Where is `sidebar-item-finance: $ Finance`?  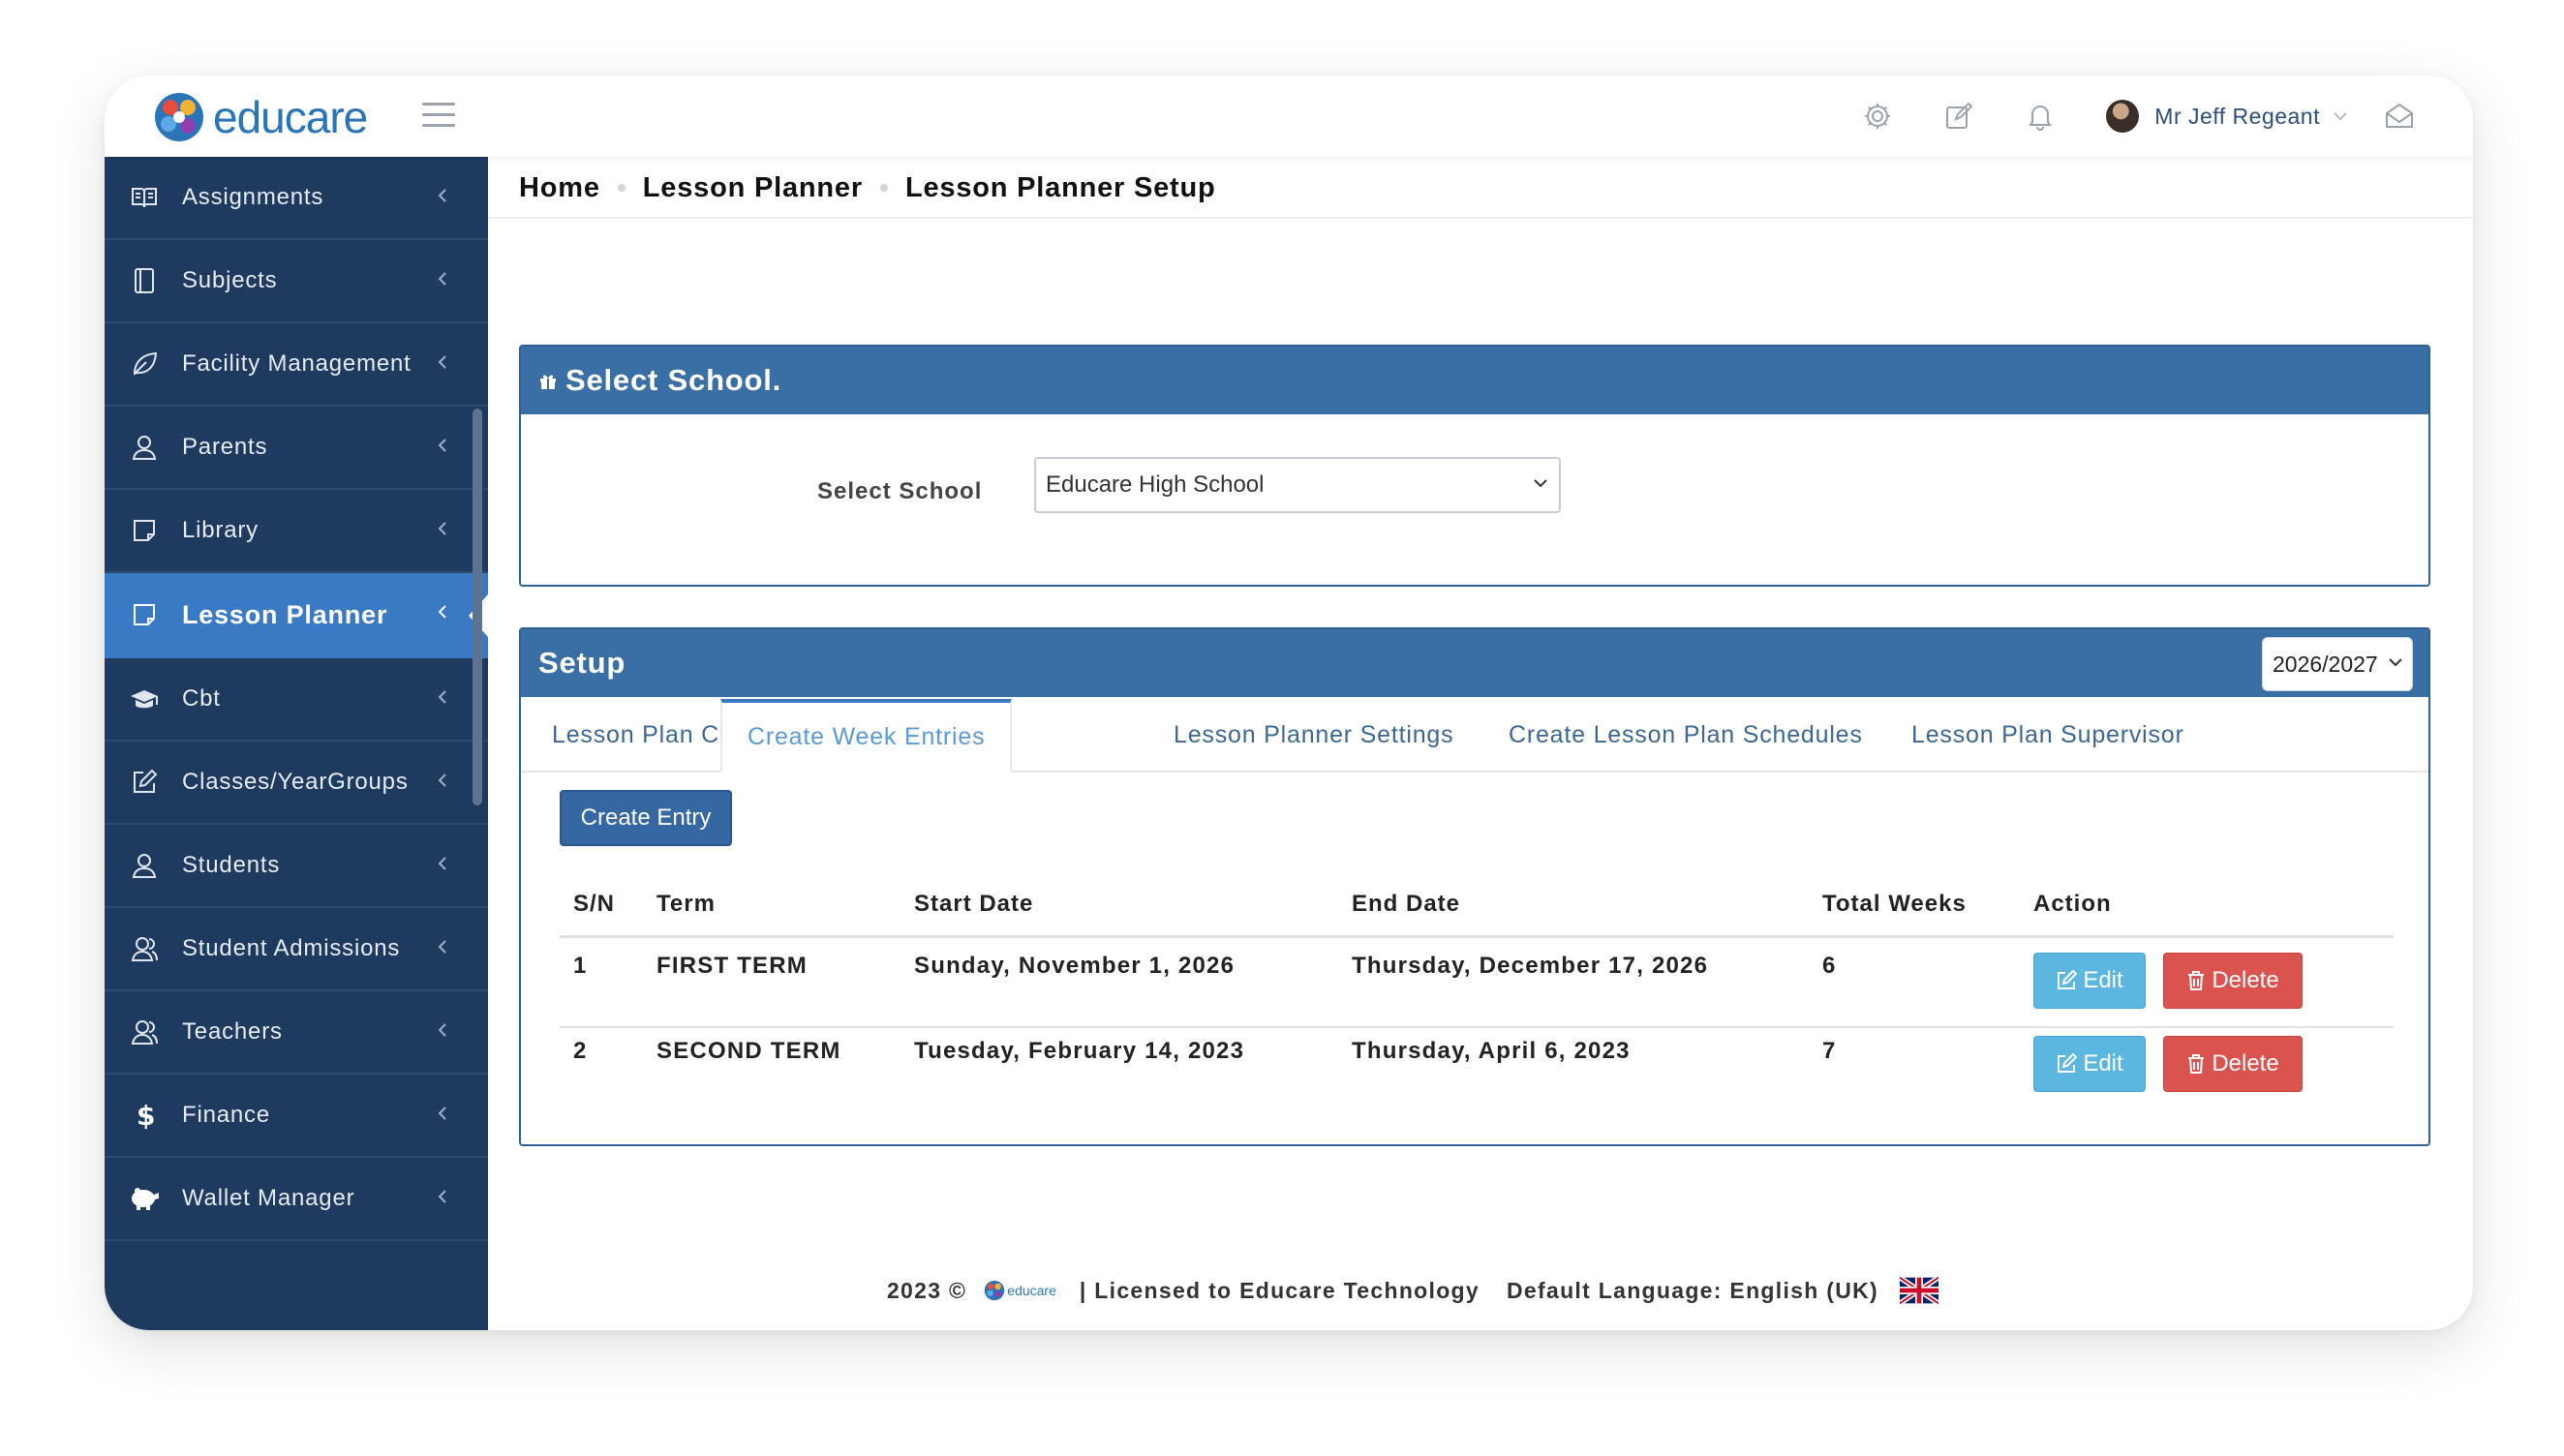 sidebar-item-finance: $ Finance is located at coordinates (296, 1116).